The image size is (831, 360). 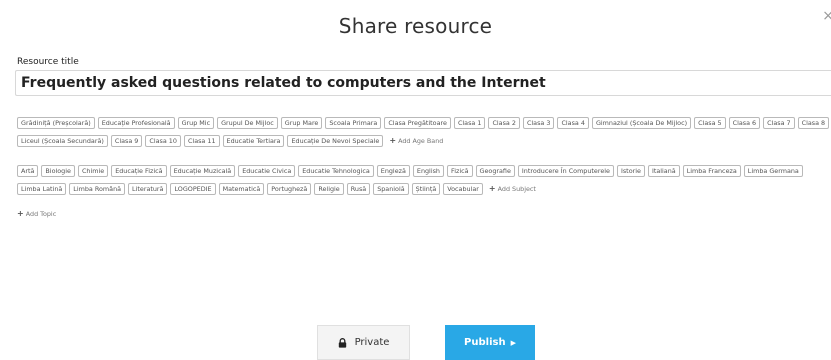 I want to click on age-band-tag-clasa-3: Clasa 3, so click(x=538, y=123).